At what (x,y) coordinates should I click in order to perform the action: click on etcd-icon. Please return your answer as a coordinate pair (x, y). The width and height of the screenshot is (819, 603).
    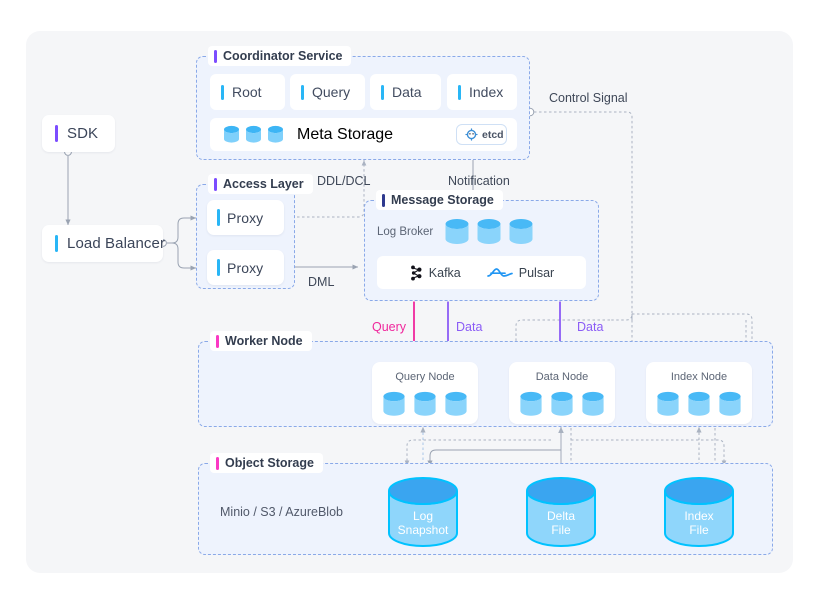
    Looking at the image, I should click on (471, 134).